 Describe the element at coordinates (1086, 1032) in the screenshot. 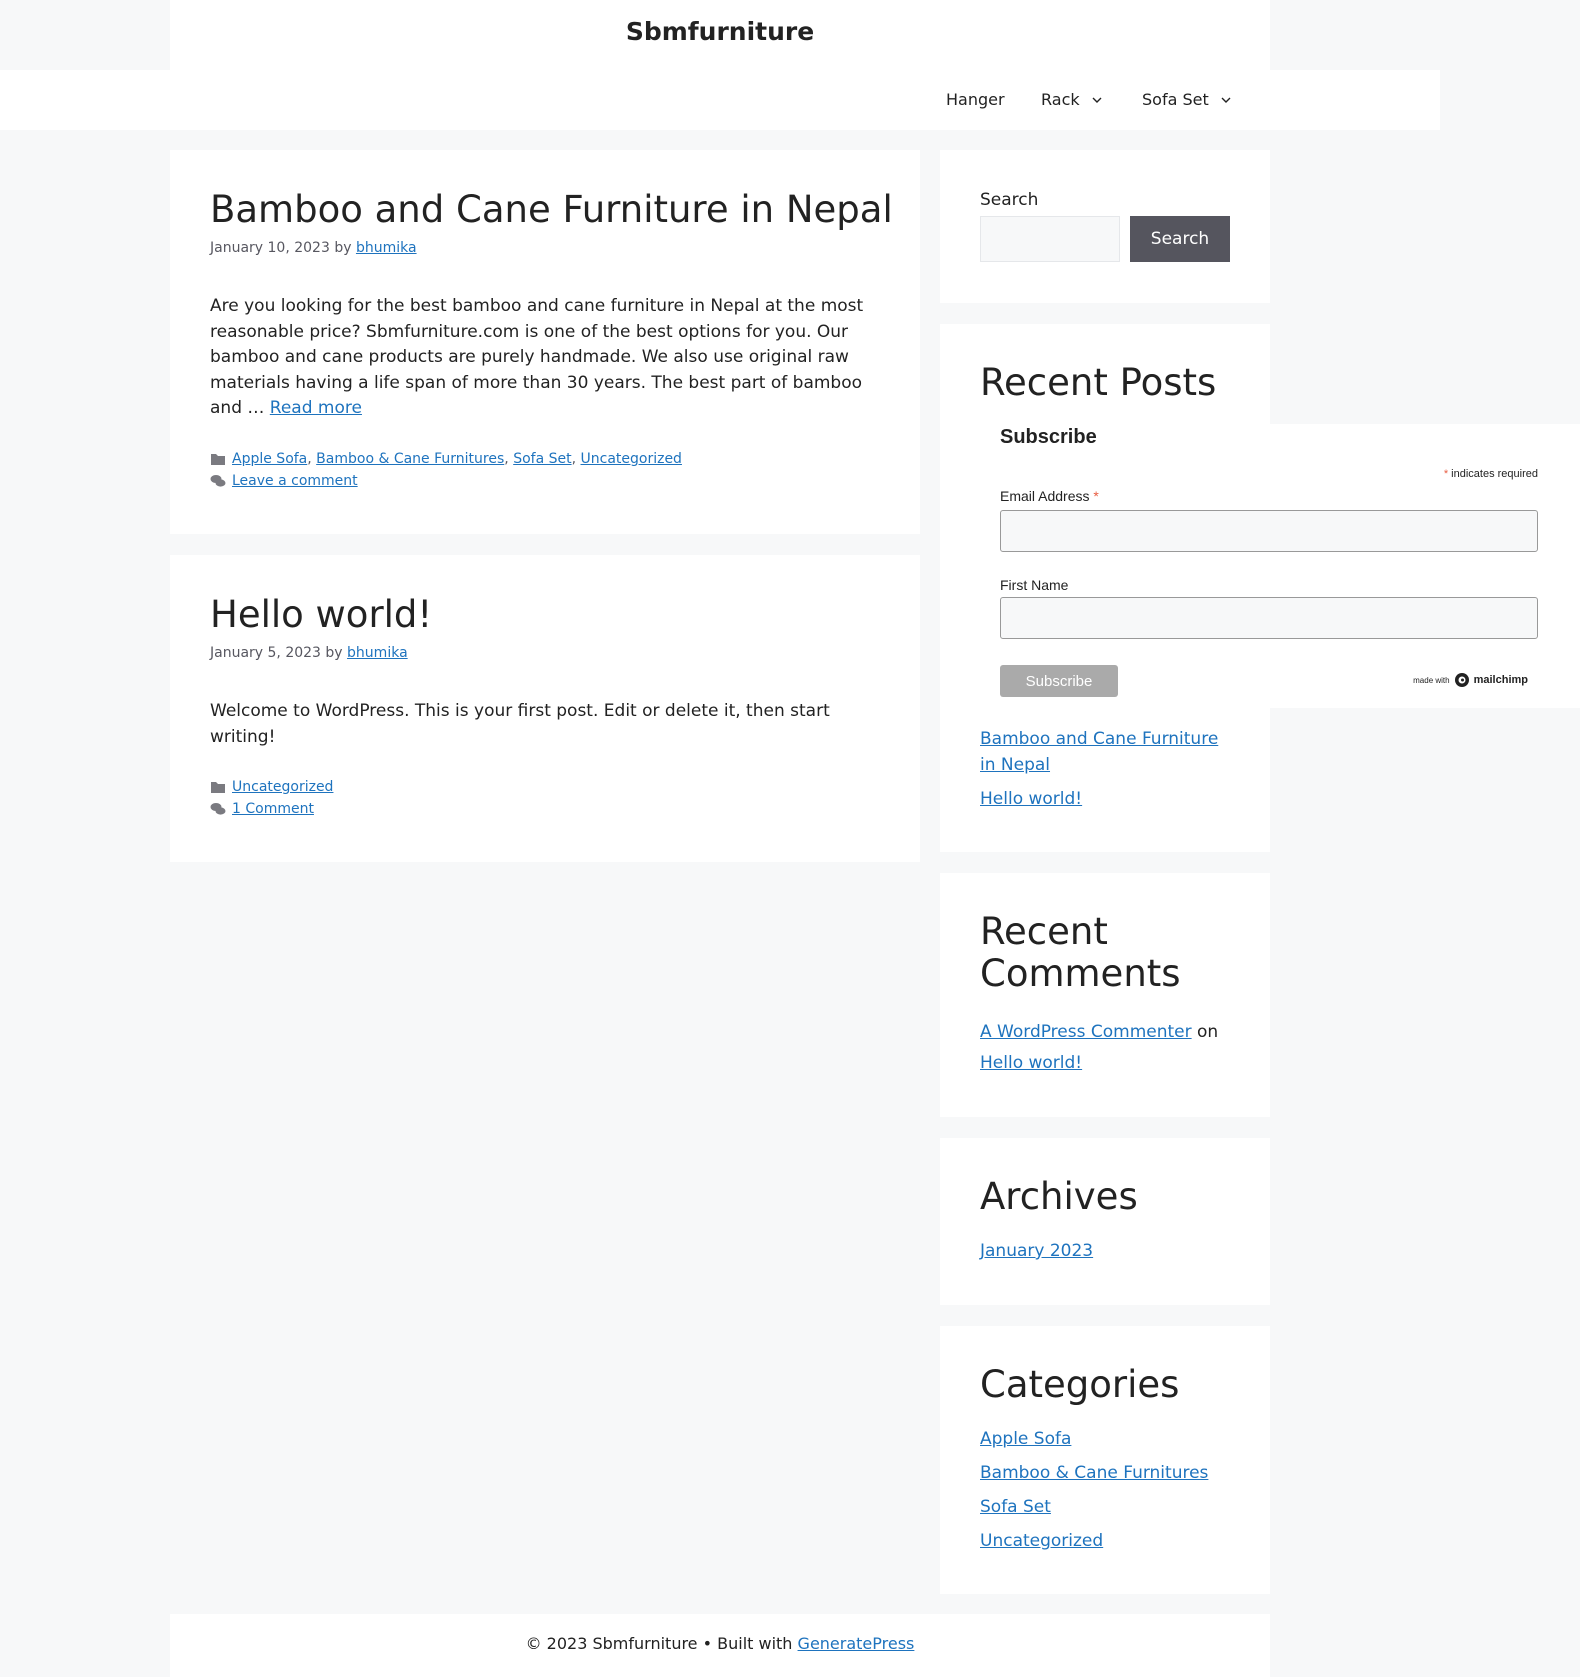

I see `comment-author-link: A WordPress Commenter` at that location.